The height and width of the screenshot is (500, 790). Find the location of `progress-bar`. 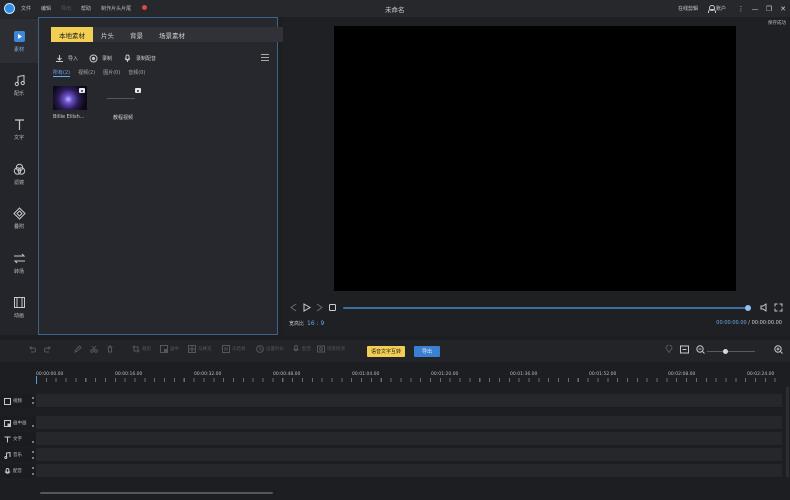

progress-bar is located at coordinates (546, 308).